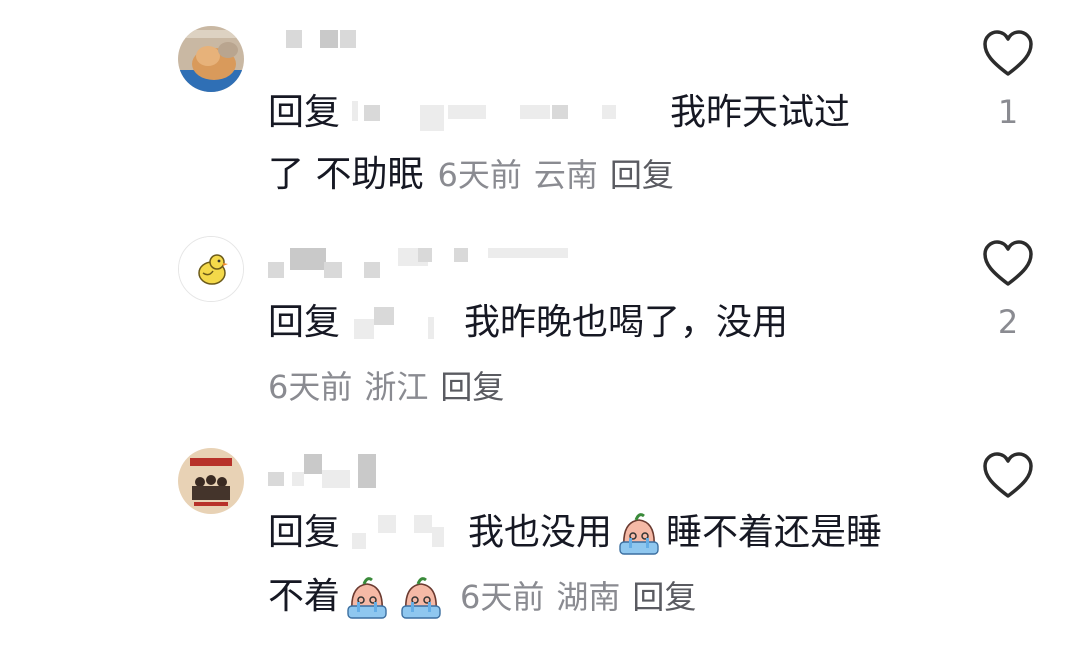 Image resolution: width=1080 pixels, height=648 pixels. What do you see at coordinates (603, 357) in the screenshot?
I see `comment-body: 回复 我昨晚也喝了，没用 6天前 浙江 回复` at bounding box center [603, 357].